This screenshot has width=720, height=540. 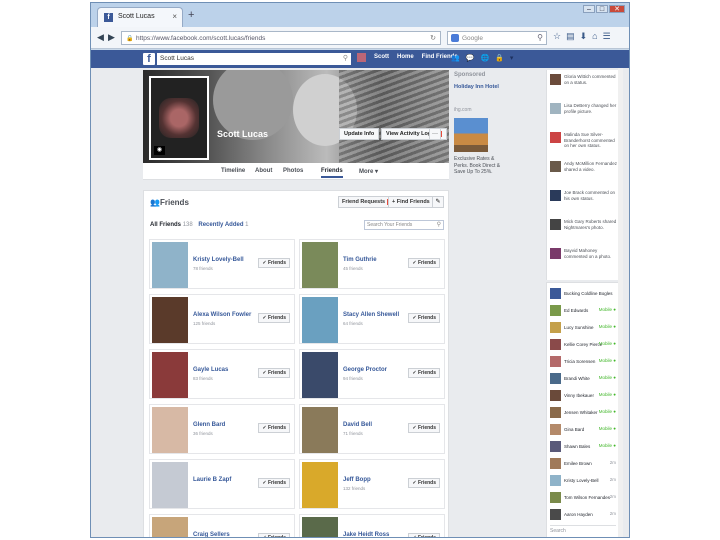 What do you see at coordinates (584, 36) in the screenshot?
I see `download-icon: ⬇` at bounding box center [584, 36].